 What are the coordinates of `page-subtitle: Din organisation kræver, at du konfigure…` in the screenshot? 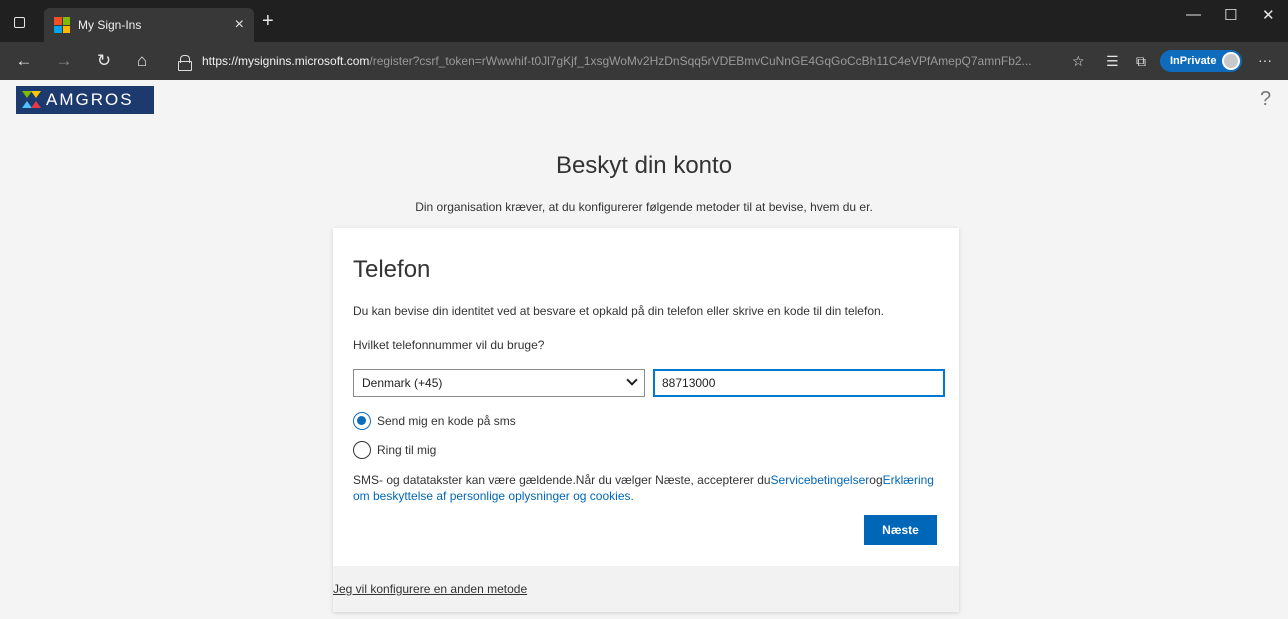 It's located at (644, 207).